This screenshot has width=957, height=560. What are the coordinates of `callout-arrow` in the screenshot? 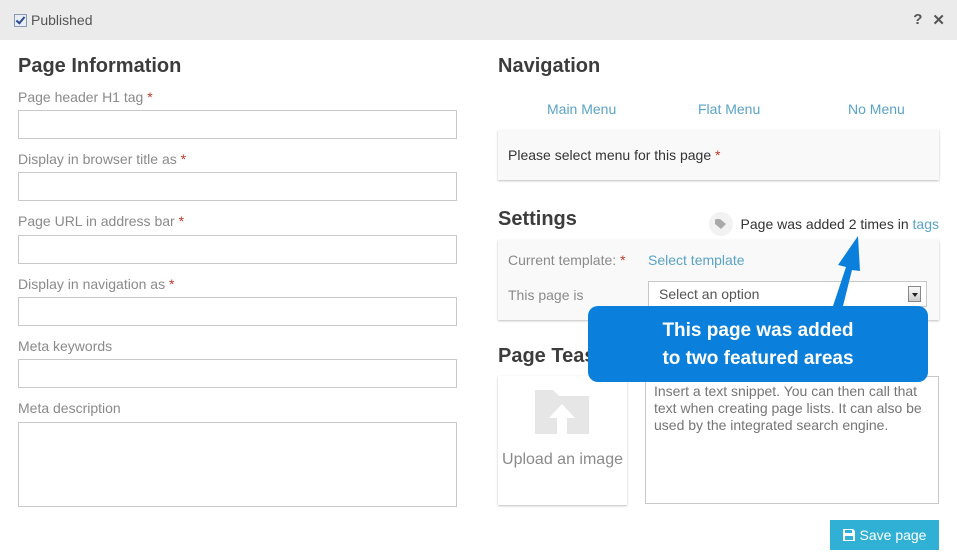 It's located at (846, 271).